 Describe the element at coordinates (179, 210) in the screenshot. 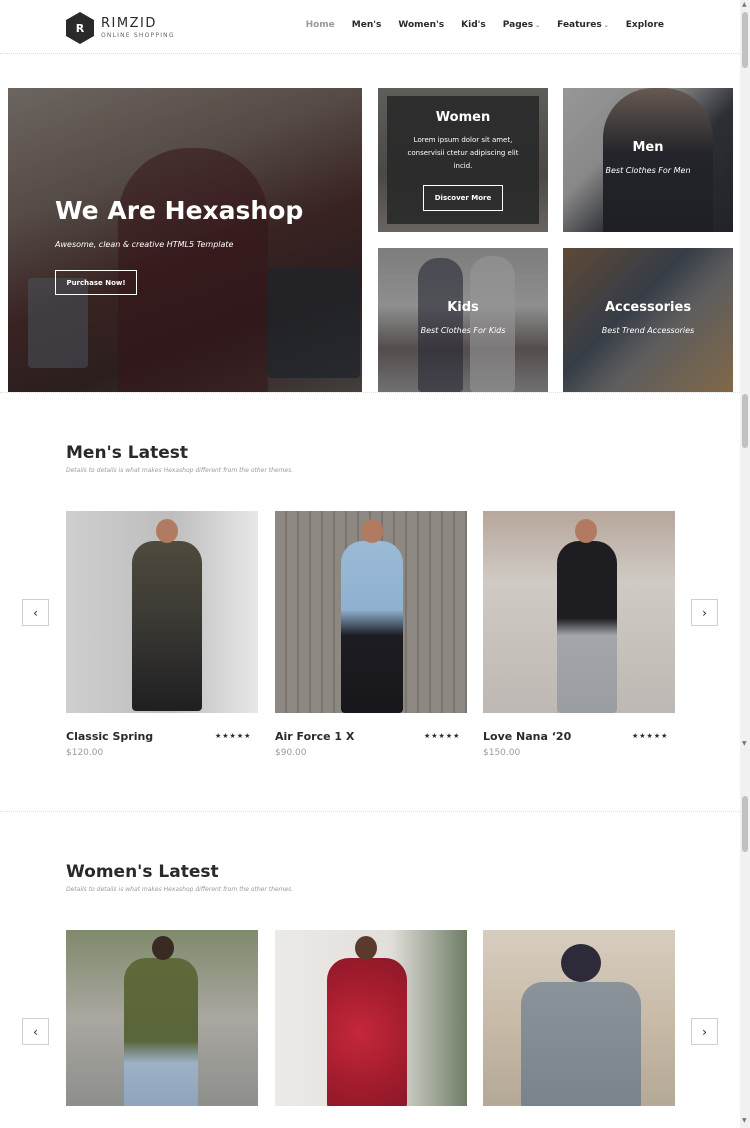

I see `hero-title: We Are Hexashop` at that location.